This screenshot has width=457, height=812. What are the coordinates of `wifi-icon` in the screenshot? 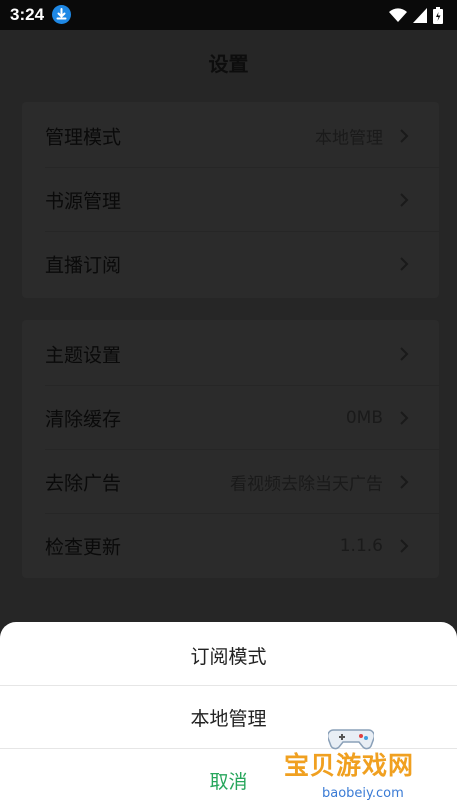 It's located at (398, 14).